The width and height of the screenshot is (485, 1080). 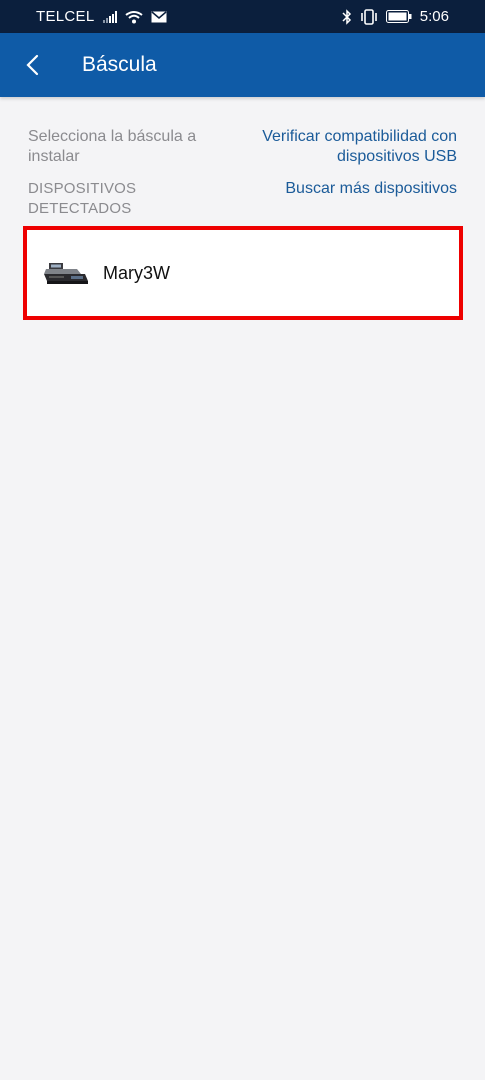 I want to click on scale-icon, so click(x=66, y=273).